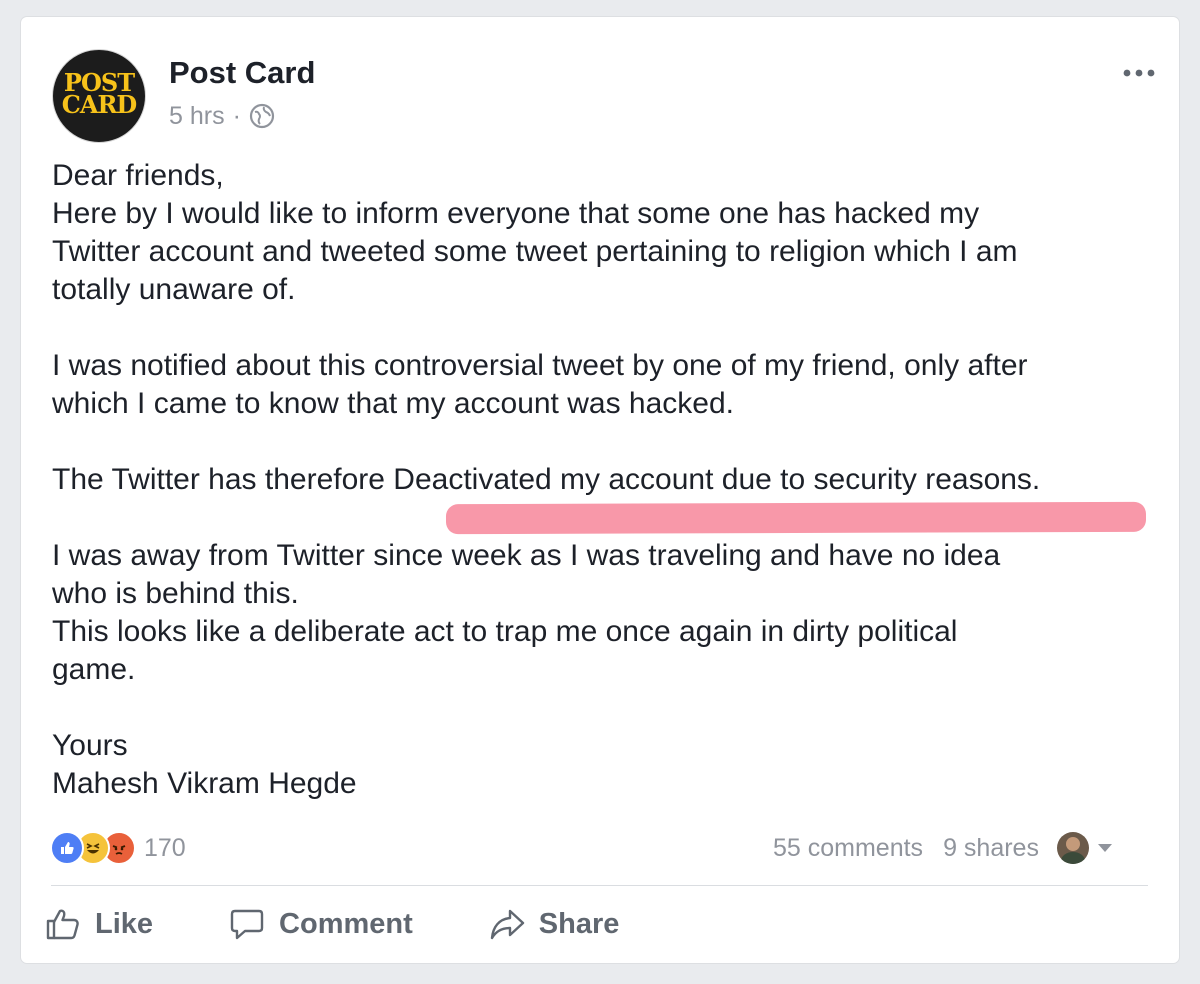 The height and width of the screenshot is (984, 1200). I want to click on comment-button-label: Comment, so click(346, 923).